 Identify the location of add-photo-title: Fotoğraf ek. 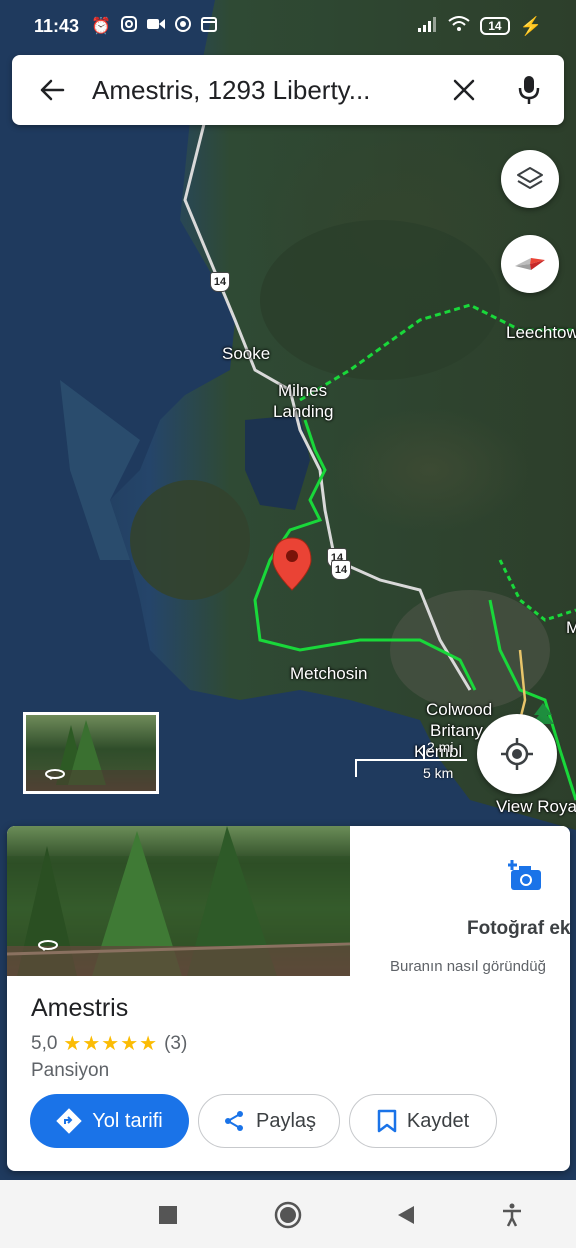
(518, 928).